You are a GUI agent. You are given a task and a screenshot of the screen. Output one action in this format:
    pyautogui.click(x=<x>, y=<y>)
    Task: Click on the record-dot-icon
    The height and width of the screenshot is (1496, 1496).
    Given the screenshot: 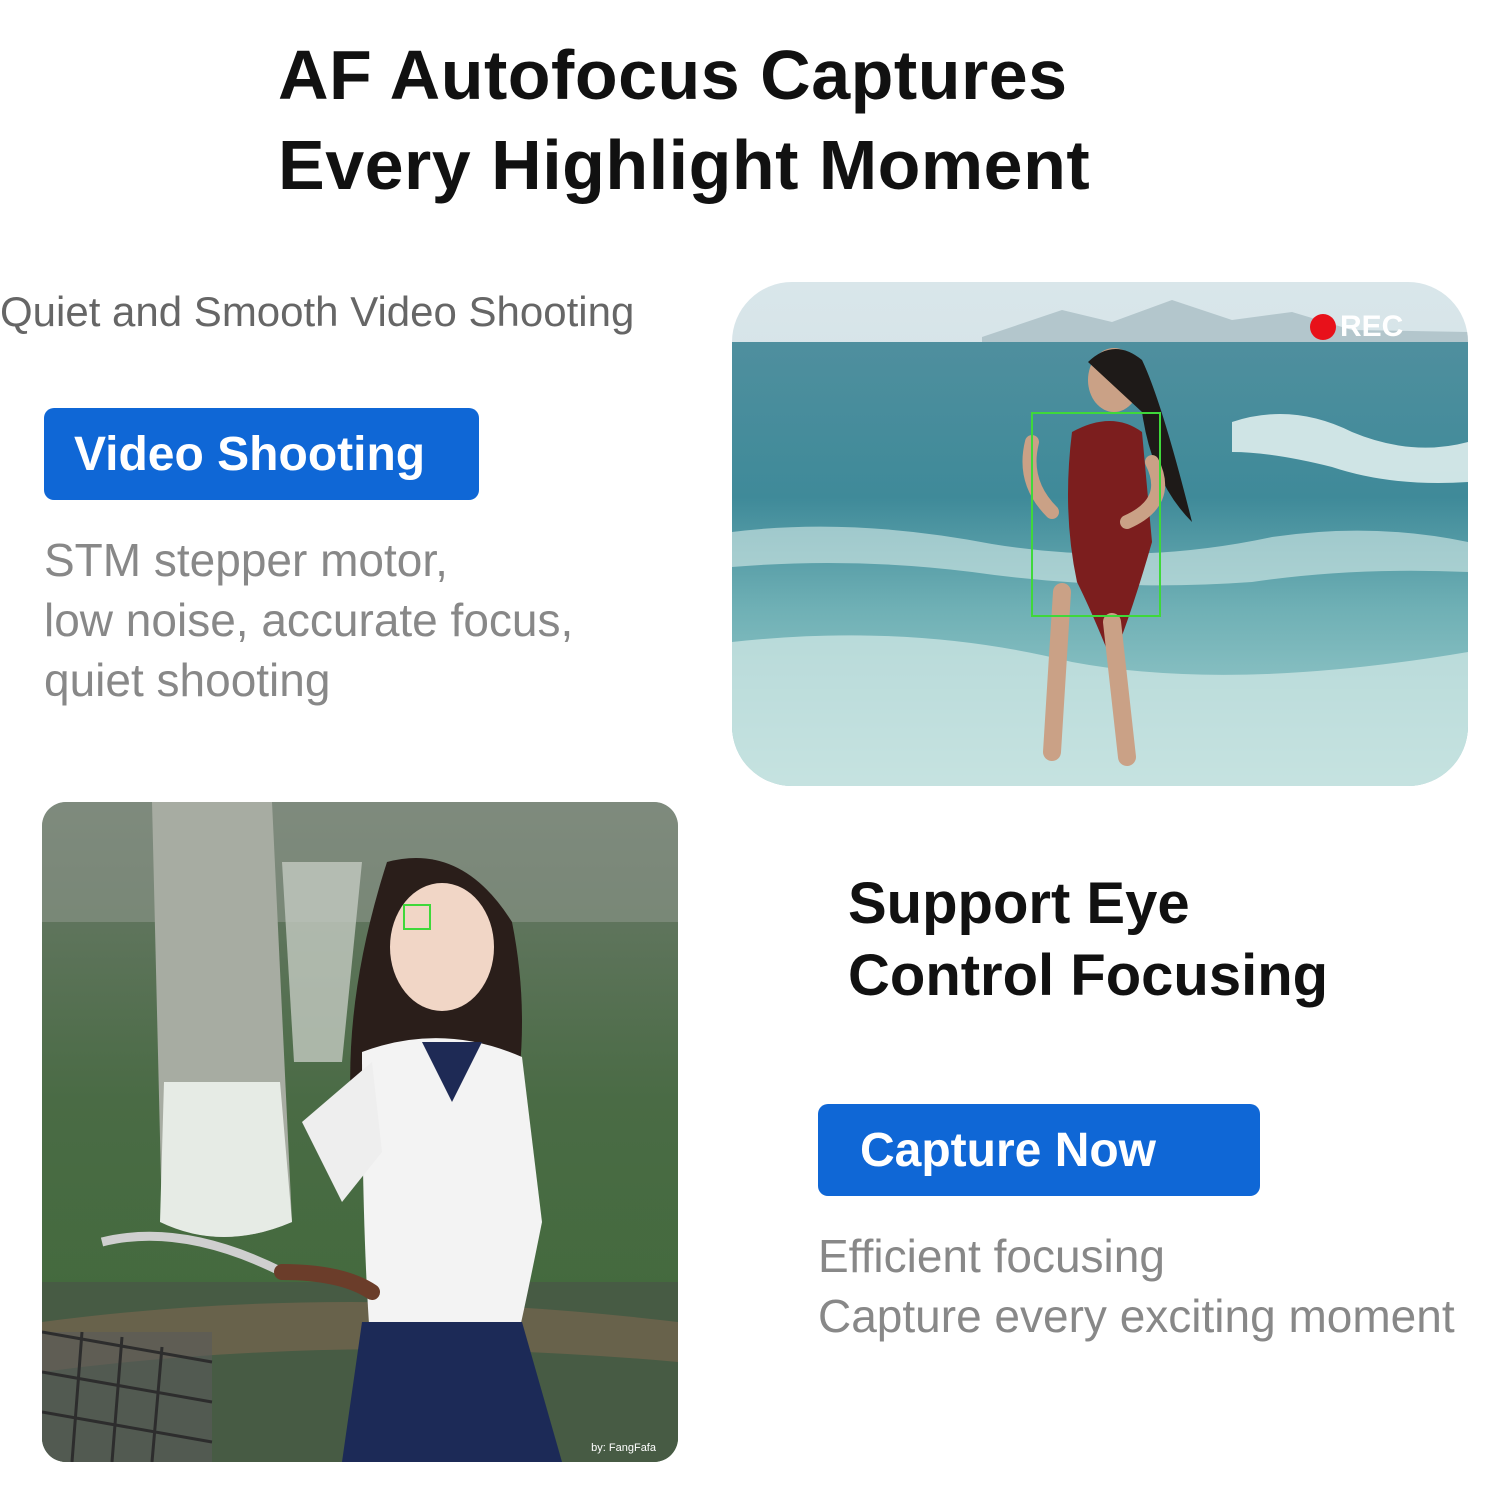 What is the action you would take?
    pyautogui.click(x=1323, y=327)
    